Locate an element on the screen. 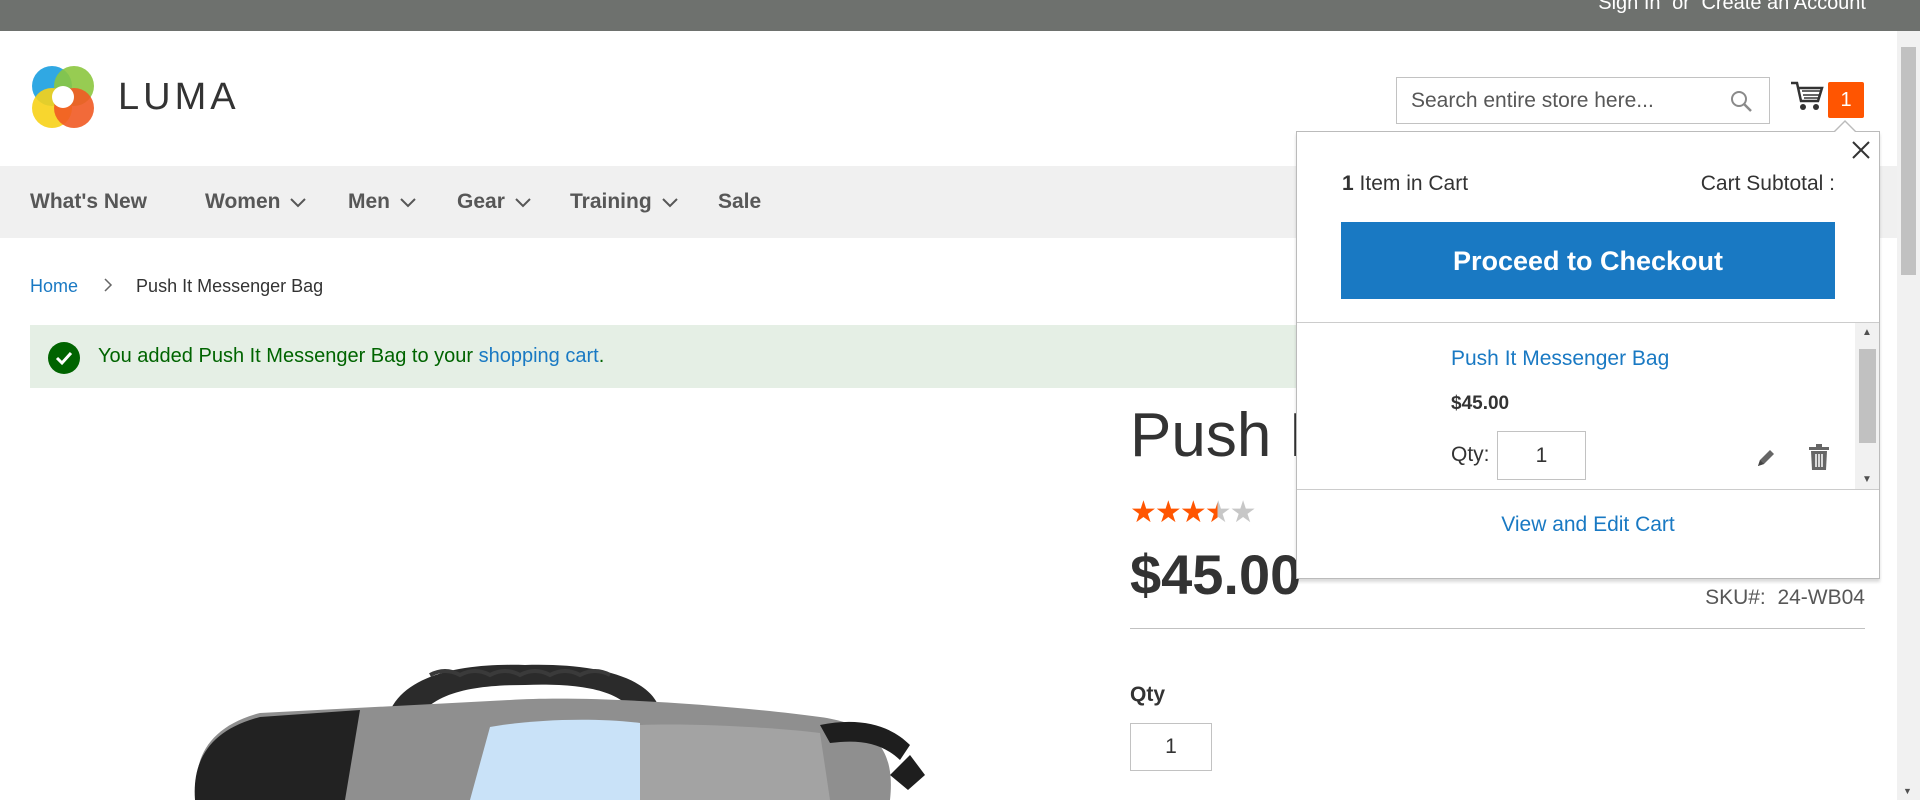  message-text-before: You added Push It Messenger Bag to your is located at coordinates (288, 356).